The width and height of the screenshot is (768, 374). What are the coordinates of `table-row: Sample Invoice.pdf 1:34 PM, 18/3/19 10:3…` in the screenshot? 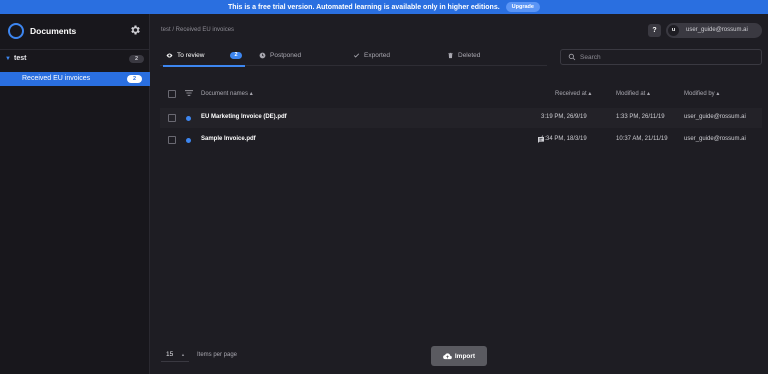 It's located at (461, 140).